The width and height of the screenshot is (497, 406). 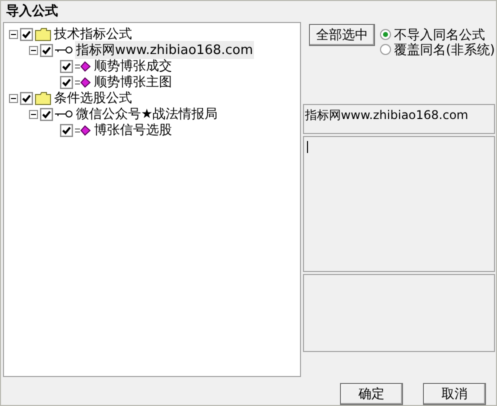 What do you see at coordinates (371, 394) in the screenshot?
I see `dialog-button: 确定` at bounding box center [371, 394].